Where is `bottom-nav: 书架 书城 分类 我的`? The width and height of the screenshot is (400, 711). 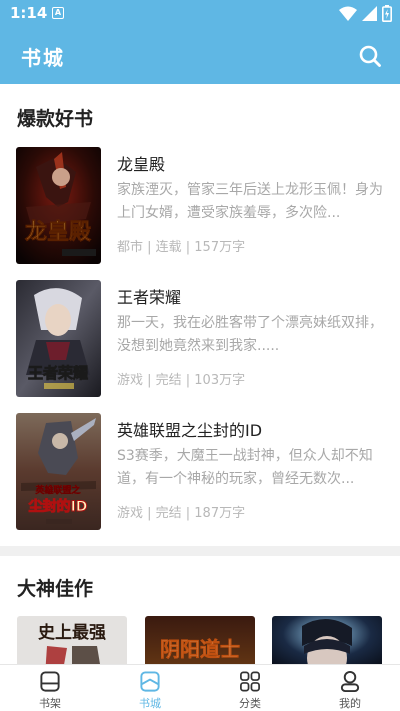
bottom-nav: 书架 书城 分类 我的 is located at coordinates (200, 687).